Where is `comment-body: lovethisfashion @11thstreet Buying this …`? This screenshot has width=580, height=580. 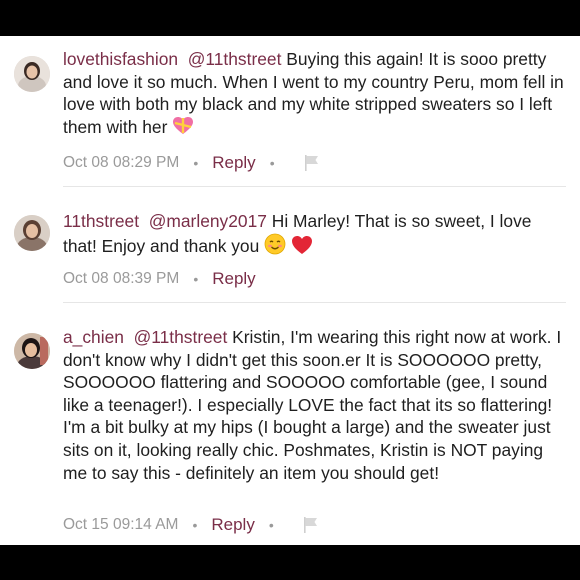
comment-body: lovethisfashion @11thstreet Buying this … is located at coordinates (315, 94).